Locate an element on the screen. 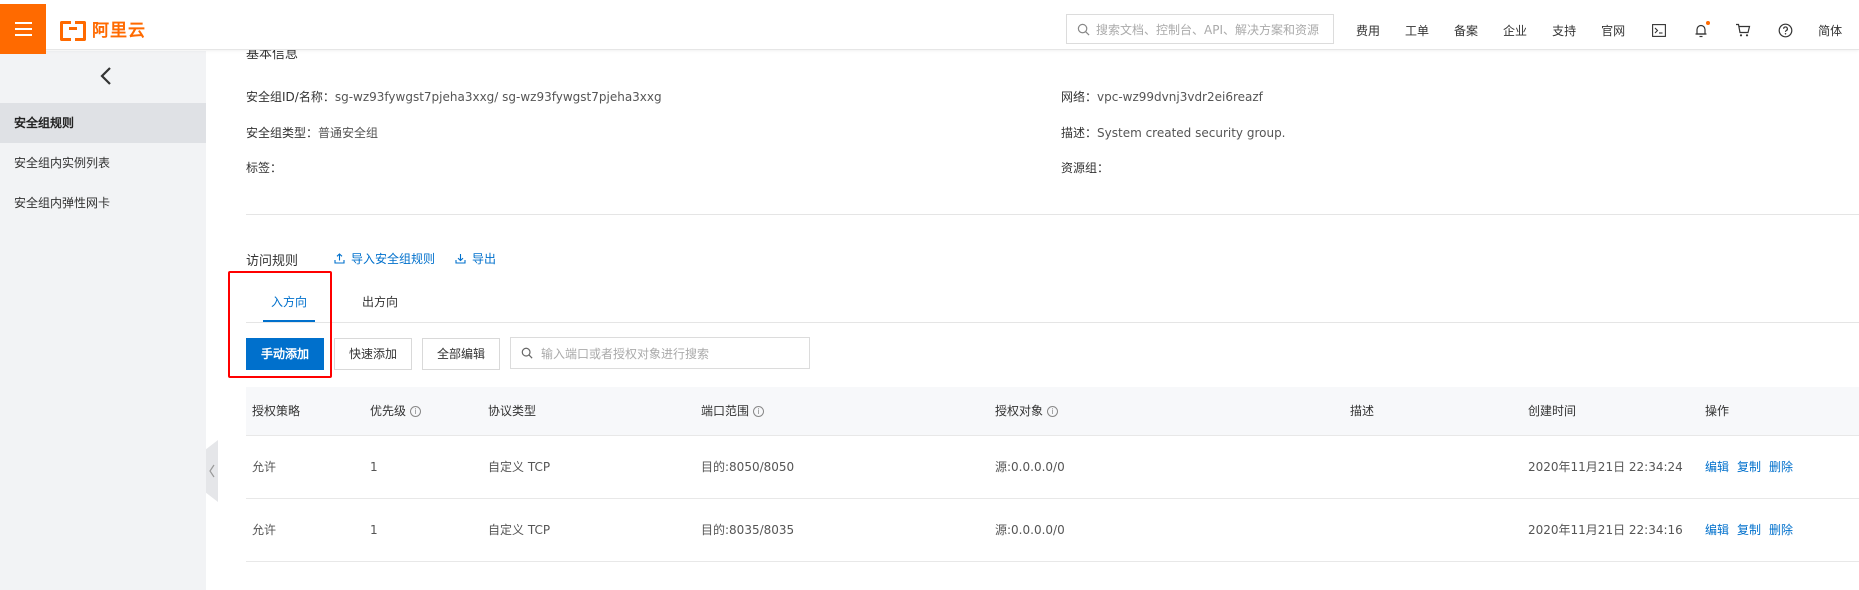  col-source: 授权对象 i is located at coordinates (1027, 411).